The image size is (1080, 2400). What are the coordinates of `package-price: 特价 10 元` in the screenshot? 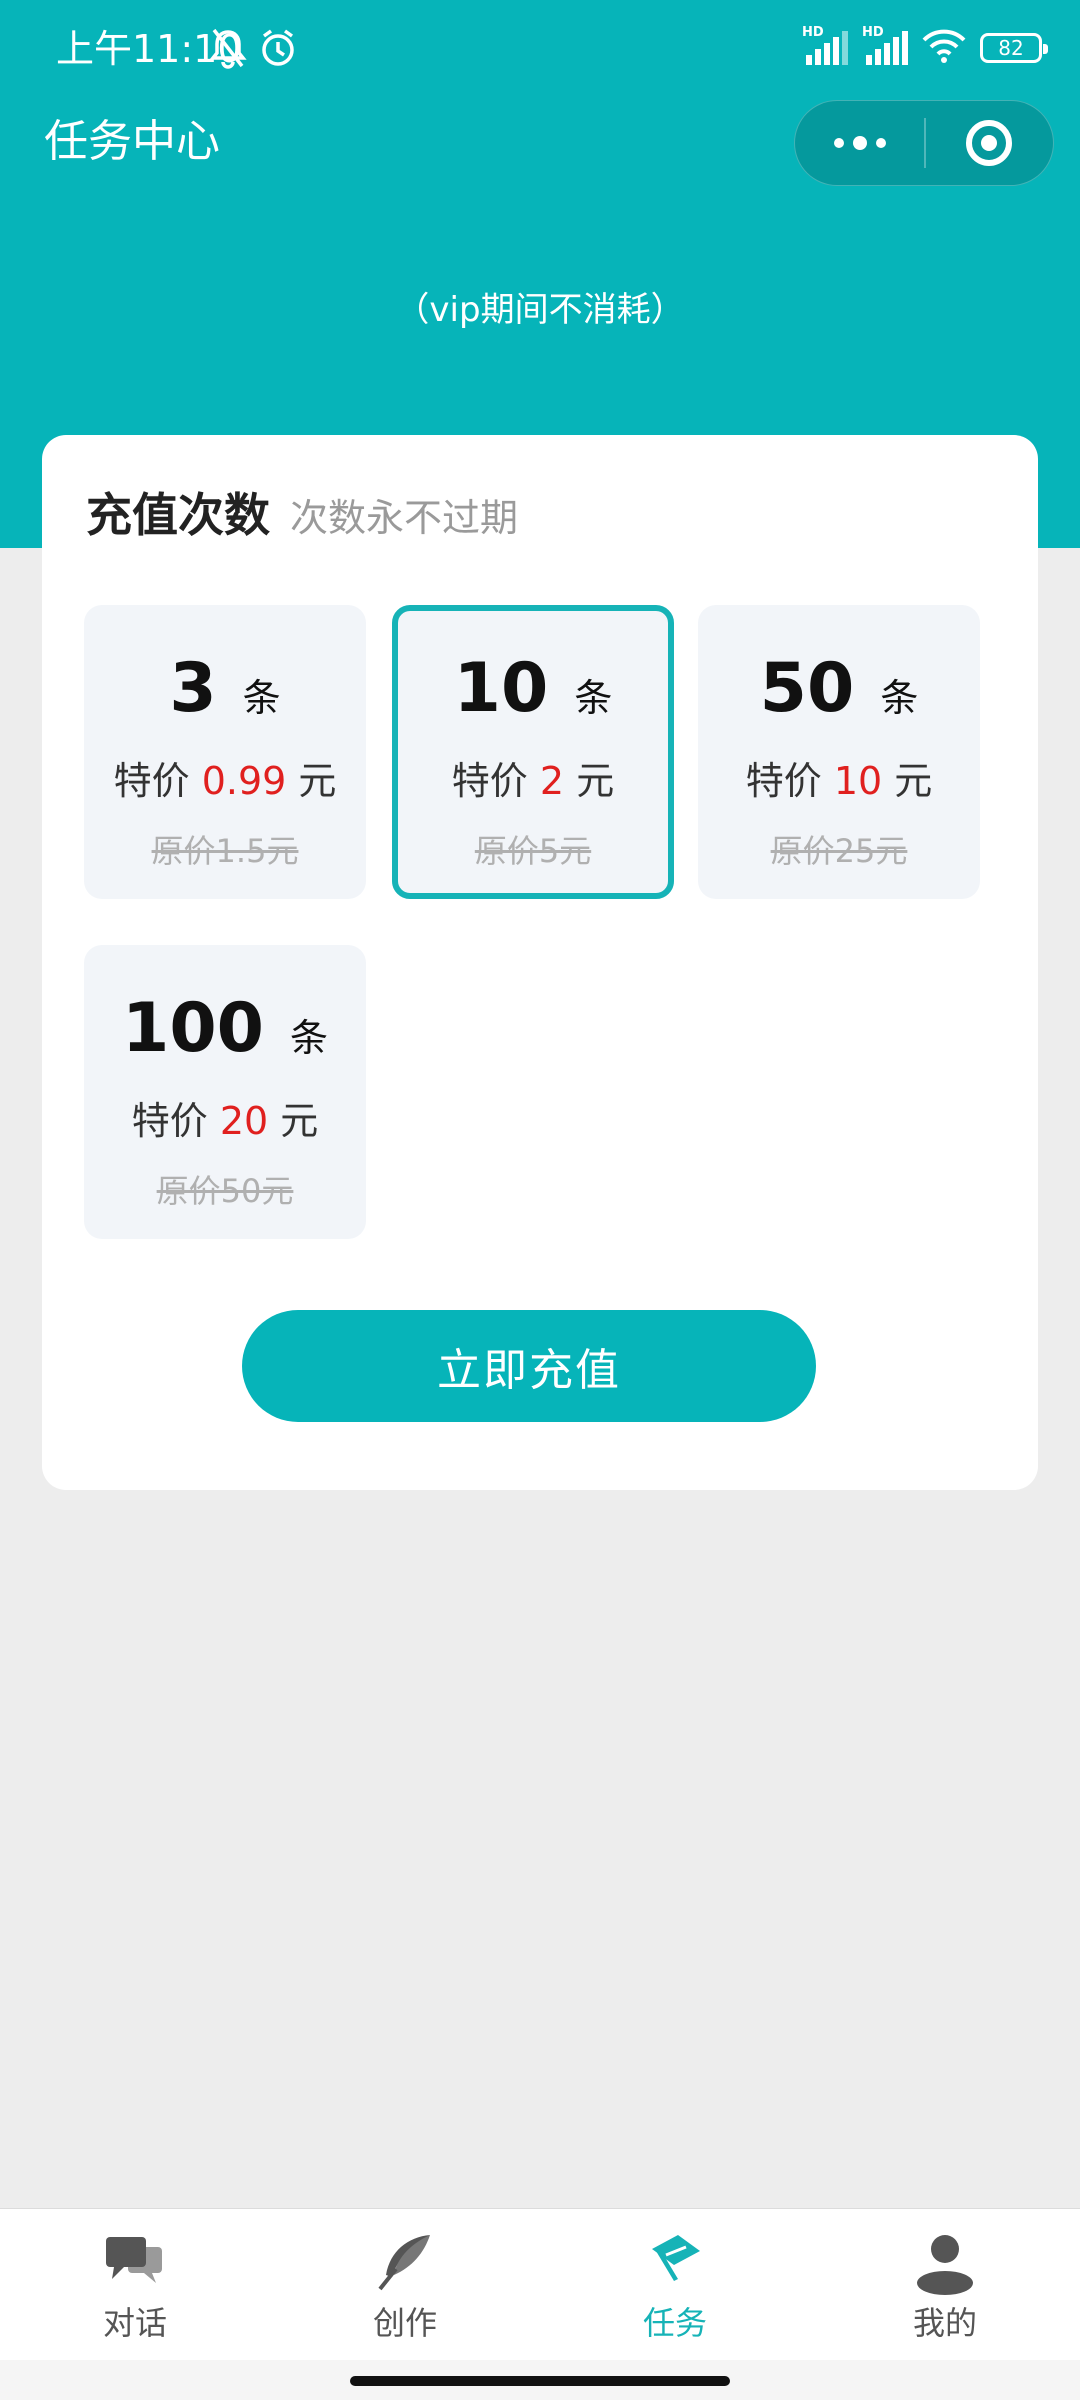 It's located at (839, 781).